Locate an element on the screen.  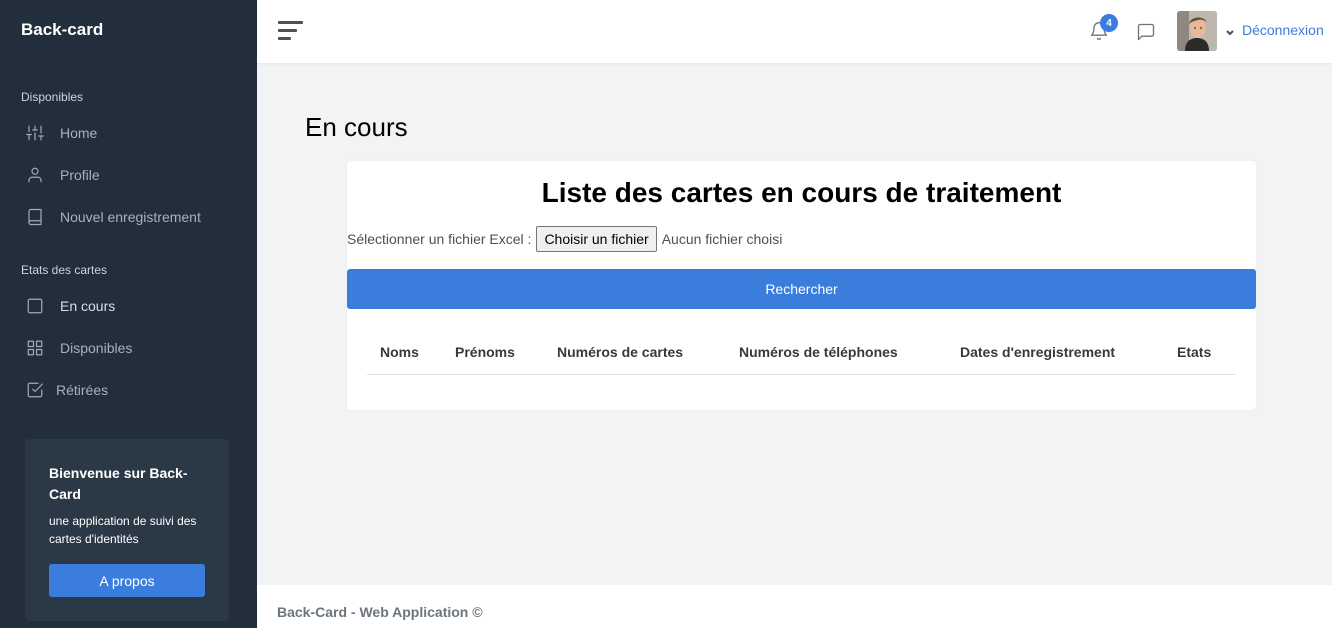
column-header-numeros-cartes: Numéros de cartes is located at coordinates (620, 352).